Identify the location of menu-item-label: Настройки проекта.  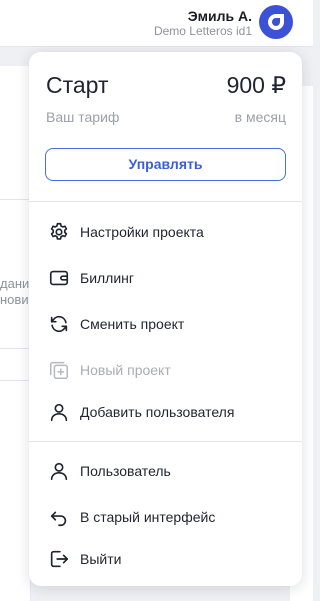
(142, 232).